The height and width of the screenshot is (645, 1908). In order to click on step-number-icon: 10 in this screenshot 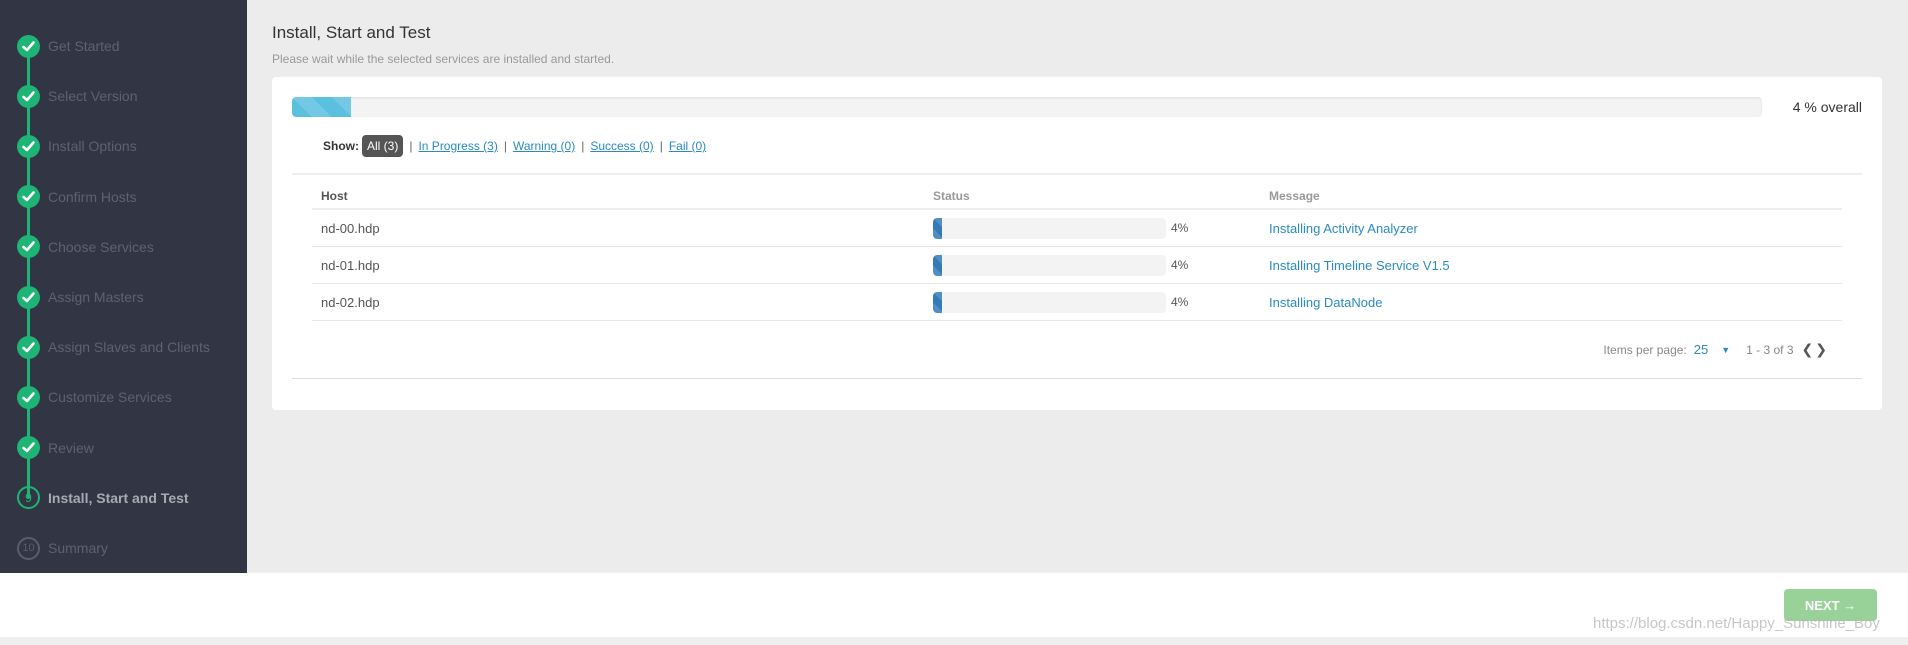, I will do `click(28, 548)`.